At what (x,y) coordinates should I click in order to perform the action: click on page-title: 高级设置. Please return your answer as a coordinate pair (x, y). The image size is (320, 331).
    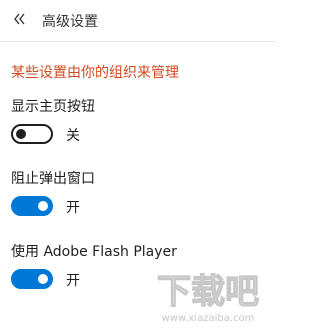
    Looking at the image, I should click on (70, 22).